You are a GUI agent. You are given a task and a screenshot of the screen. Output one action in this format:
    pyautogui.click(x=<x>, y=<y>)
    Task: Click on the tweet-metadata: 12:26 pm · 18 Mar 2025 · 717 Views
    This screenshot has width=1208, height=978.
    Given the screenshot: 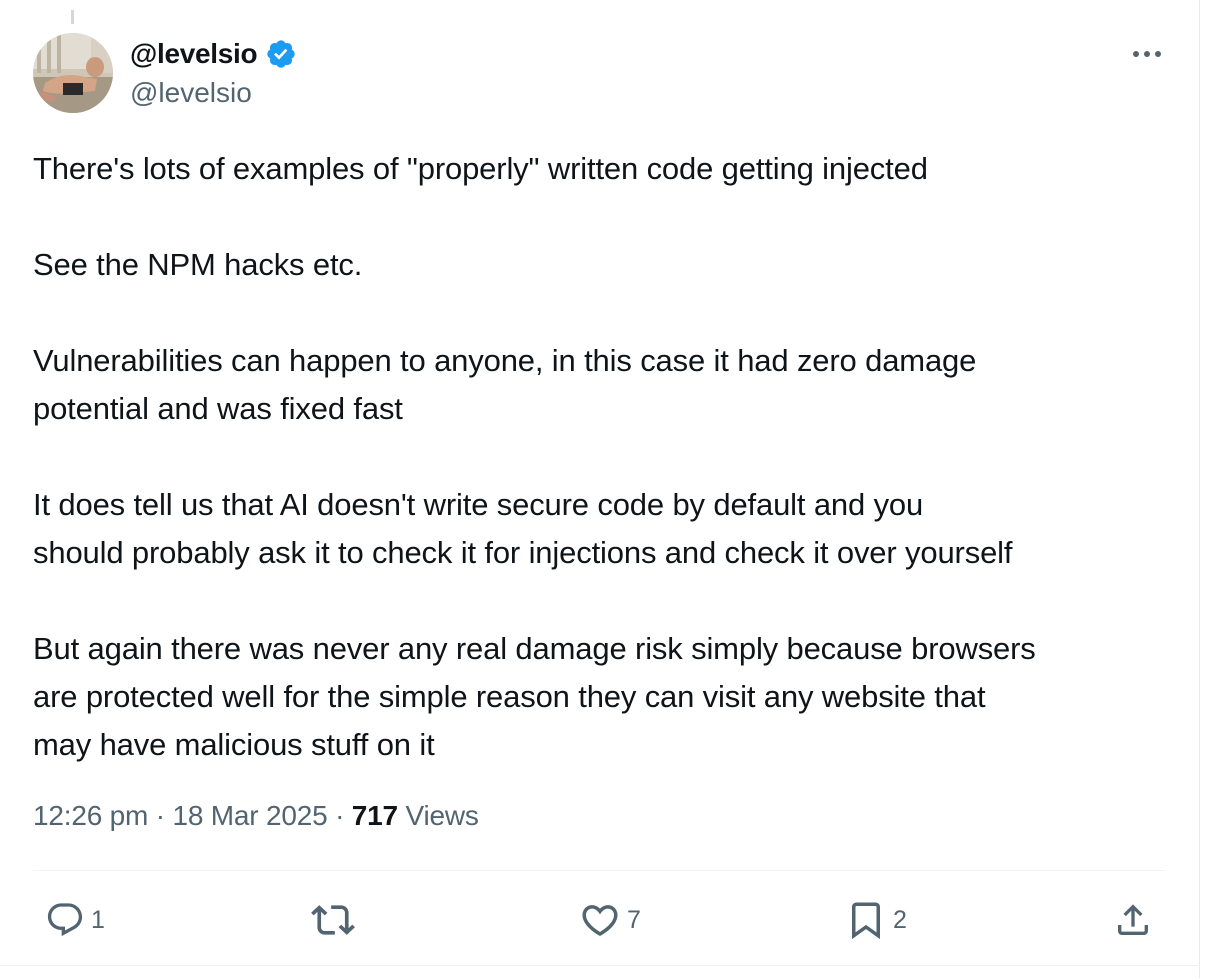 What is the action you would take?
    pyautogui.click(x=256, y=816)
    